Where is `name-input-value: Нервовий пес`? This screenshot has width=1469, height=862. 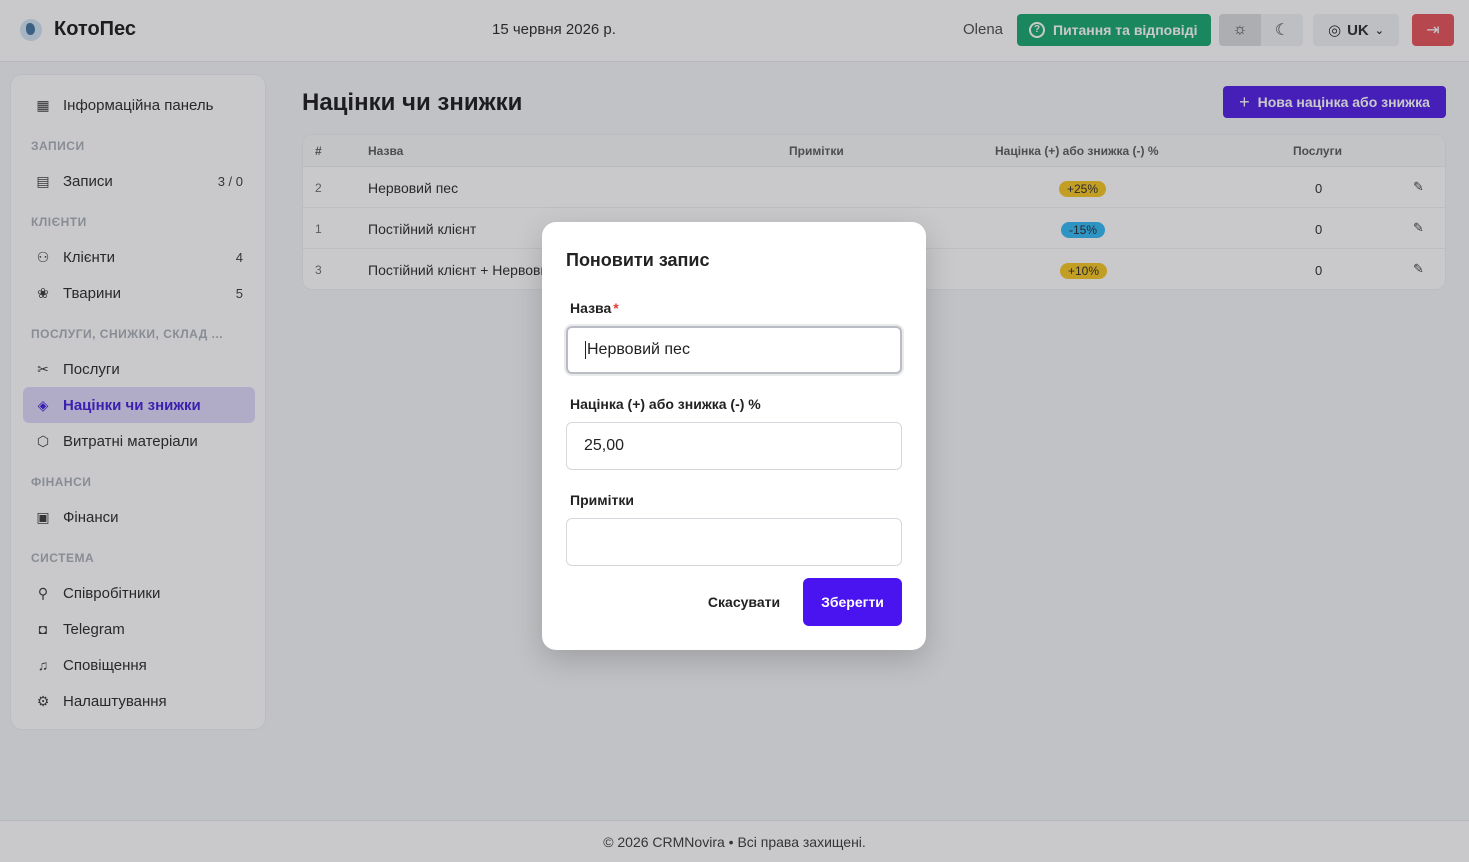
name-input-value: Нервовий пес is located at coordinates (638, 349).